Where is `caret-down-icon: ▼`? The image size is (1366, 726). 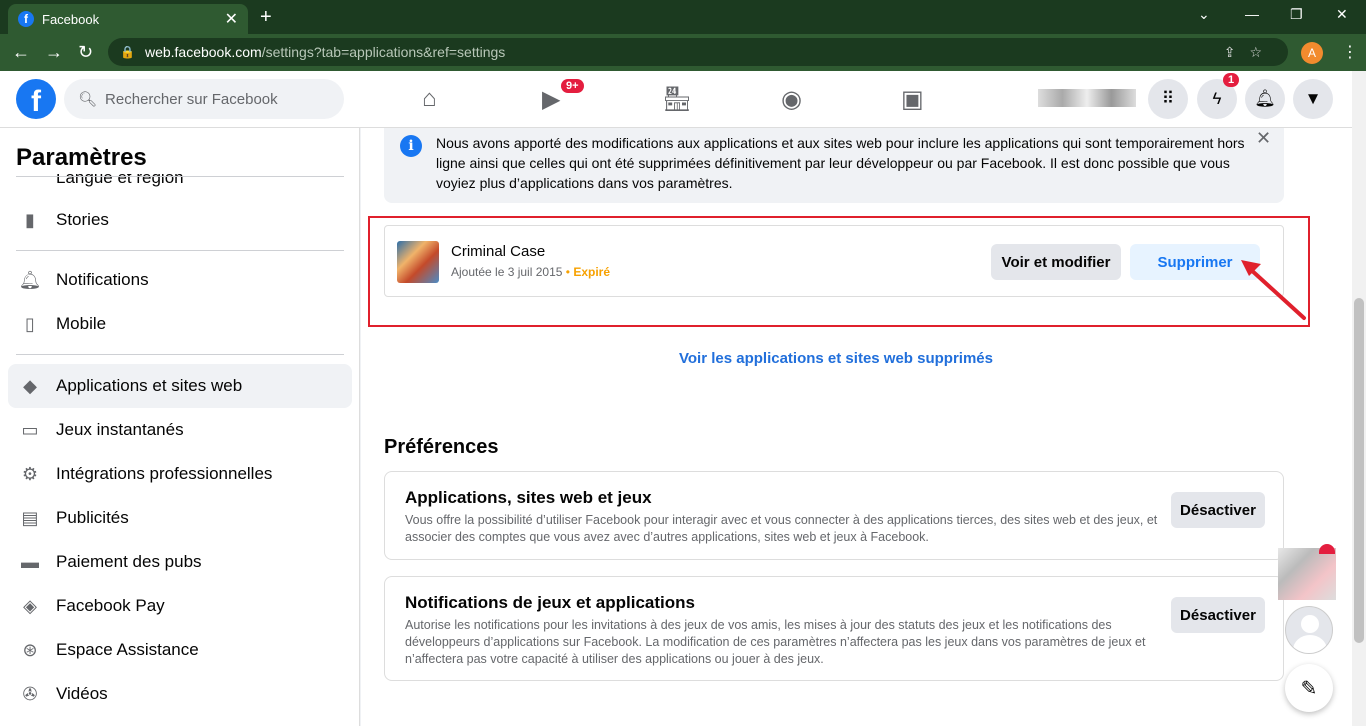 caret-down-icon: ▼ is located at coordinates (1313, 98).